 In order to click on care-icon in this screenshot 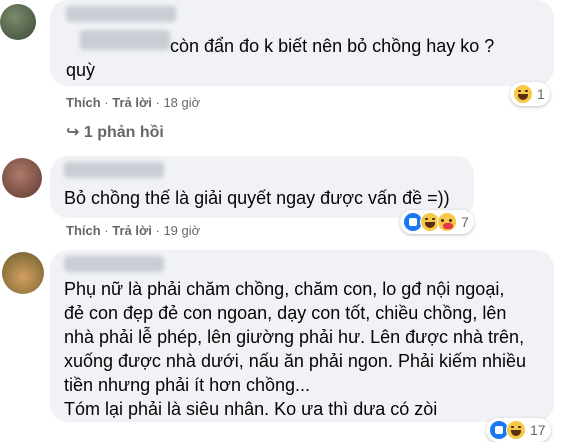, I will do `click(447, 222)`.